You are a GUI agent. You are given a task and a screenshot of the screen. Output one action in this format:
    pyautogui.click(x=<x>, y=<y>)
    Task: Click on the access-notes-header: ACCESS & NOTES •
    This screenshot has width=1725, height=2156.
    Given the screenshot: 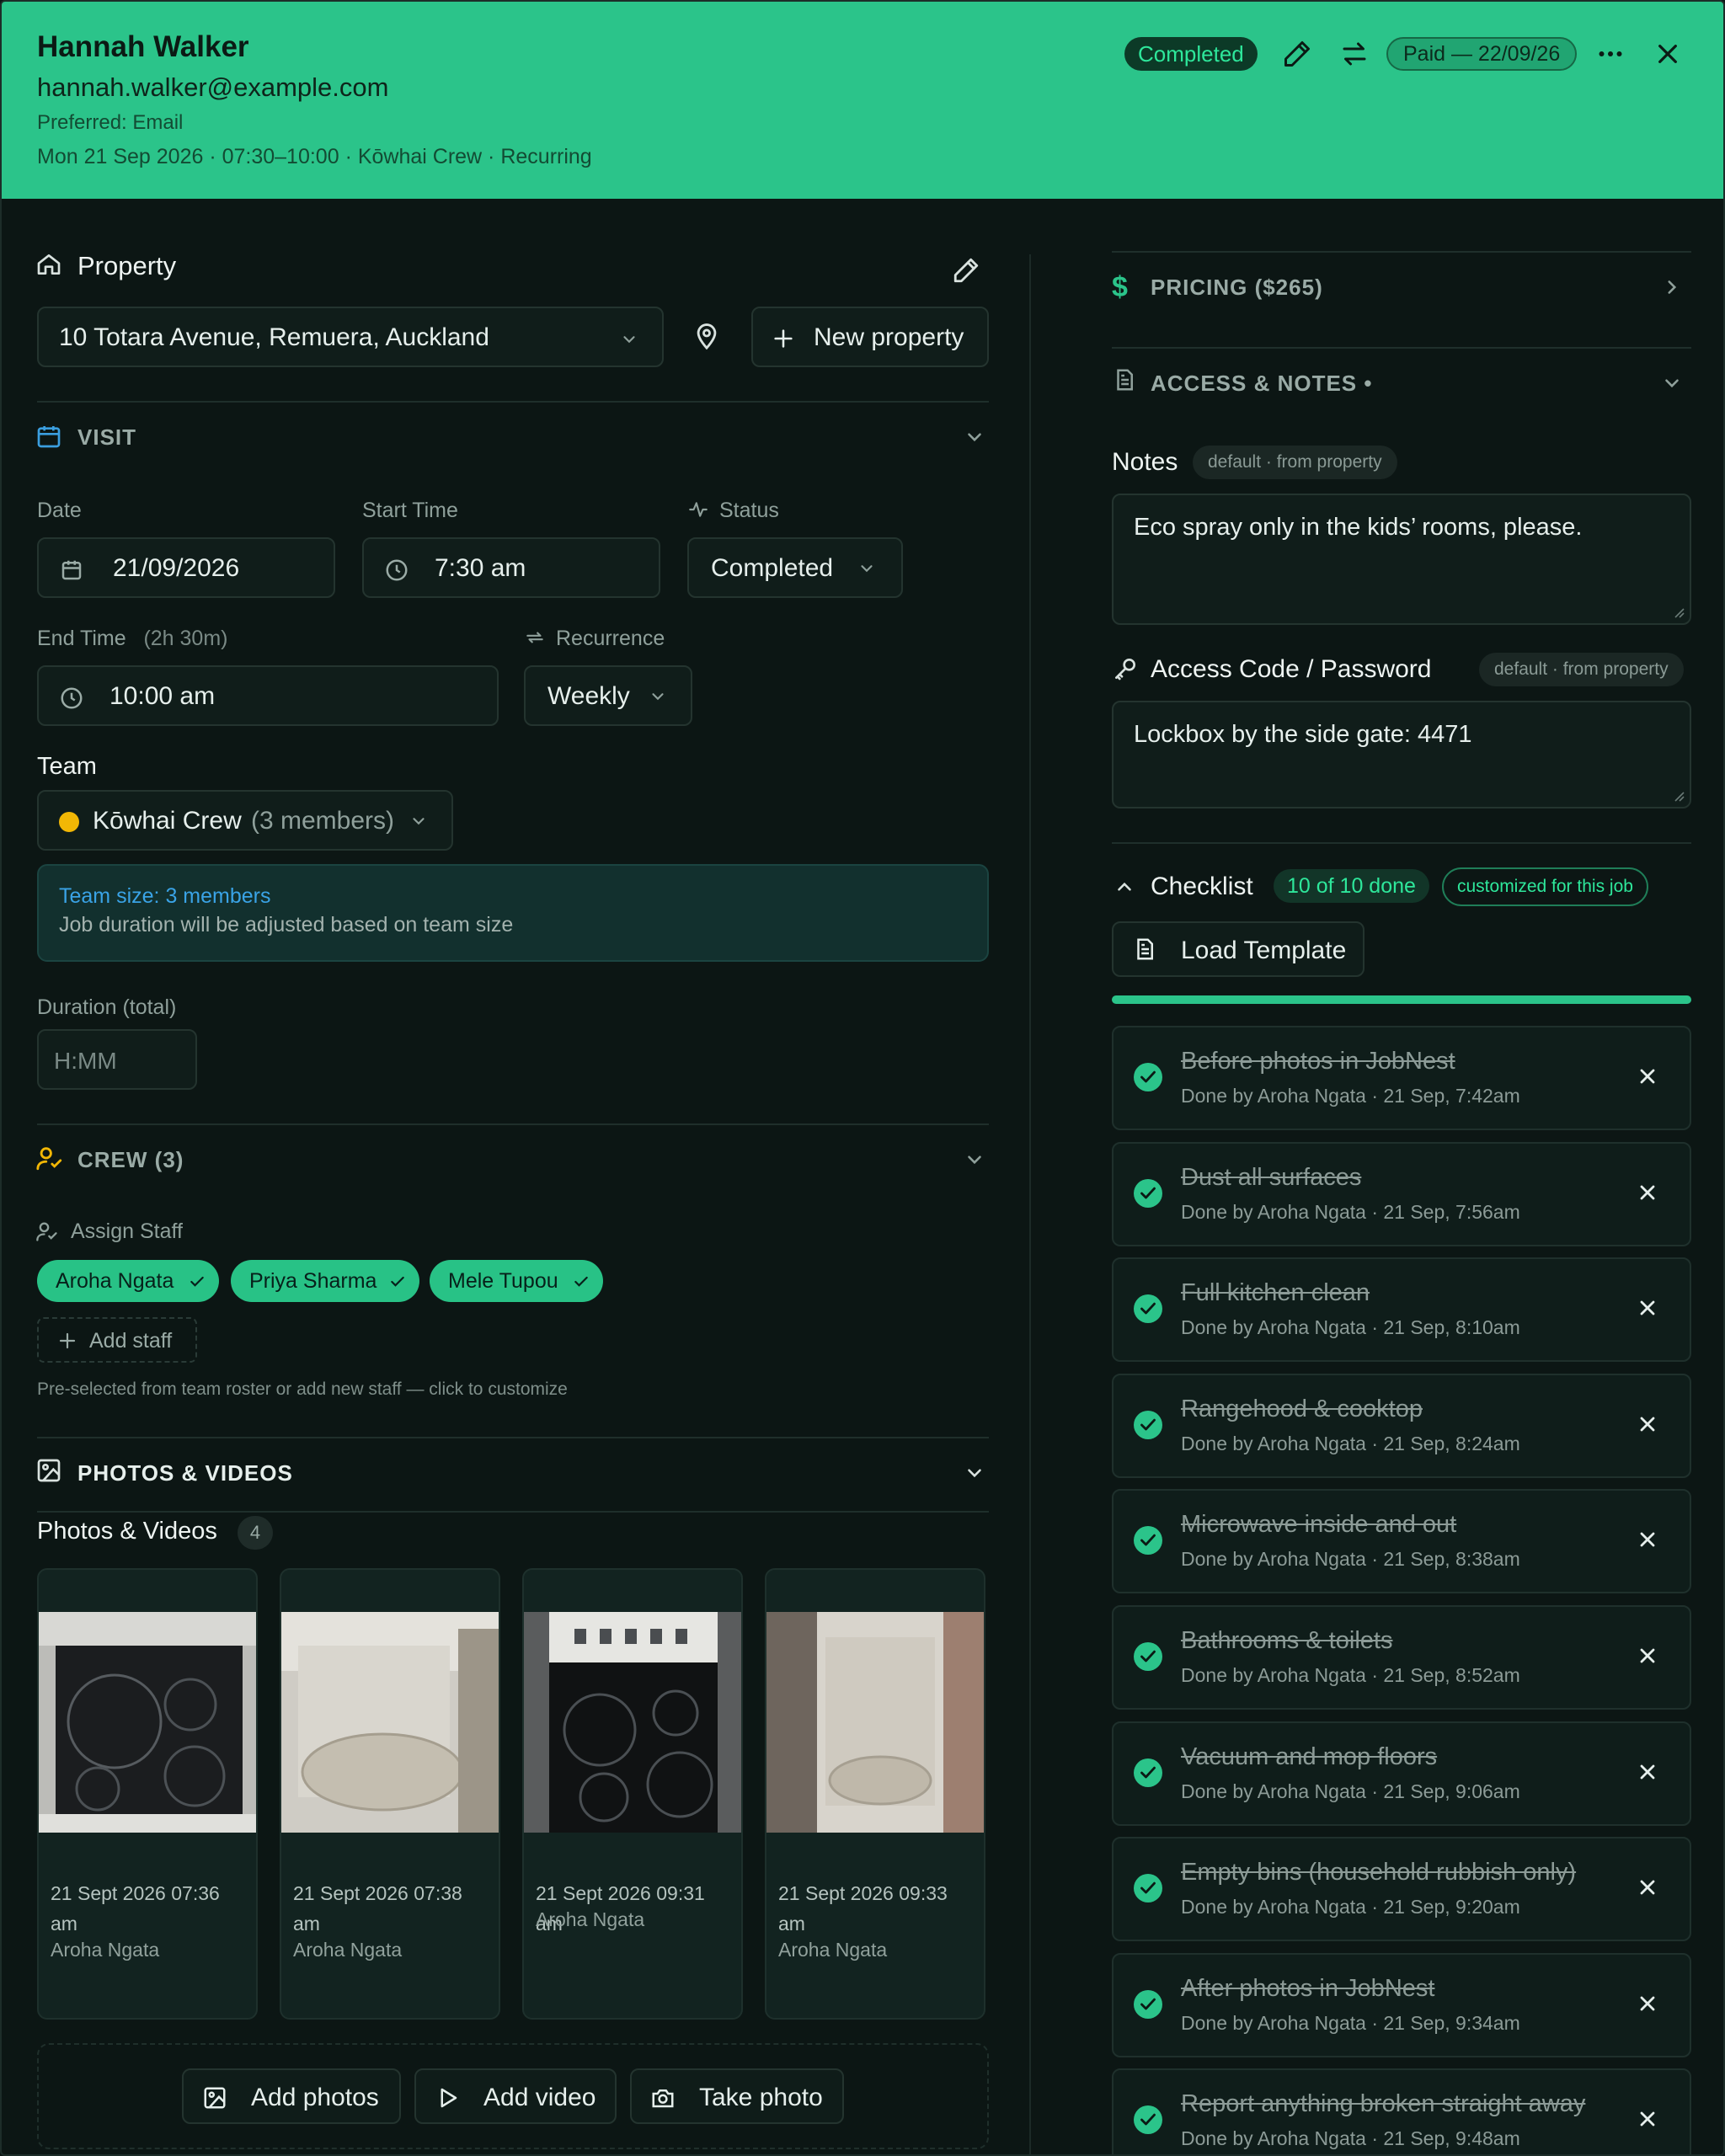 What is the action you would take?
    pyautogui.click(x=1401, y=384)
    